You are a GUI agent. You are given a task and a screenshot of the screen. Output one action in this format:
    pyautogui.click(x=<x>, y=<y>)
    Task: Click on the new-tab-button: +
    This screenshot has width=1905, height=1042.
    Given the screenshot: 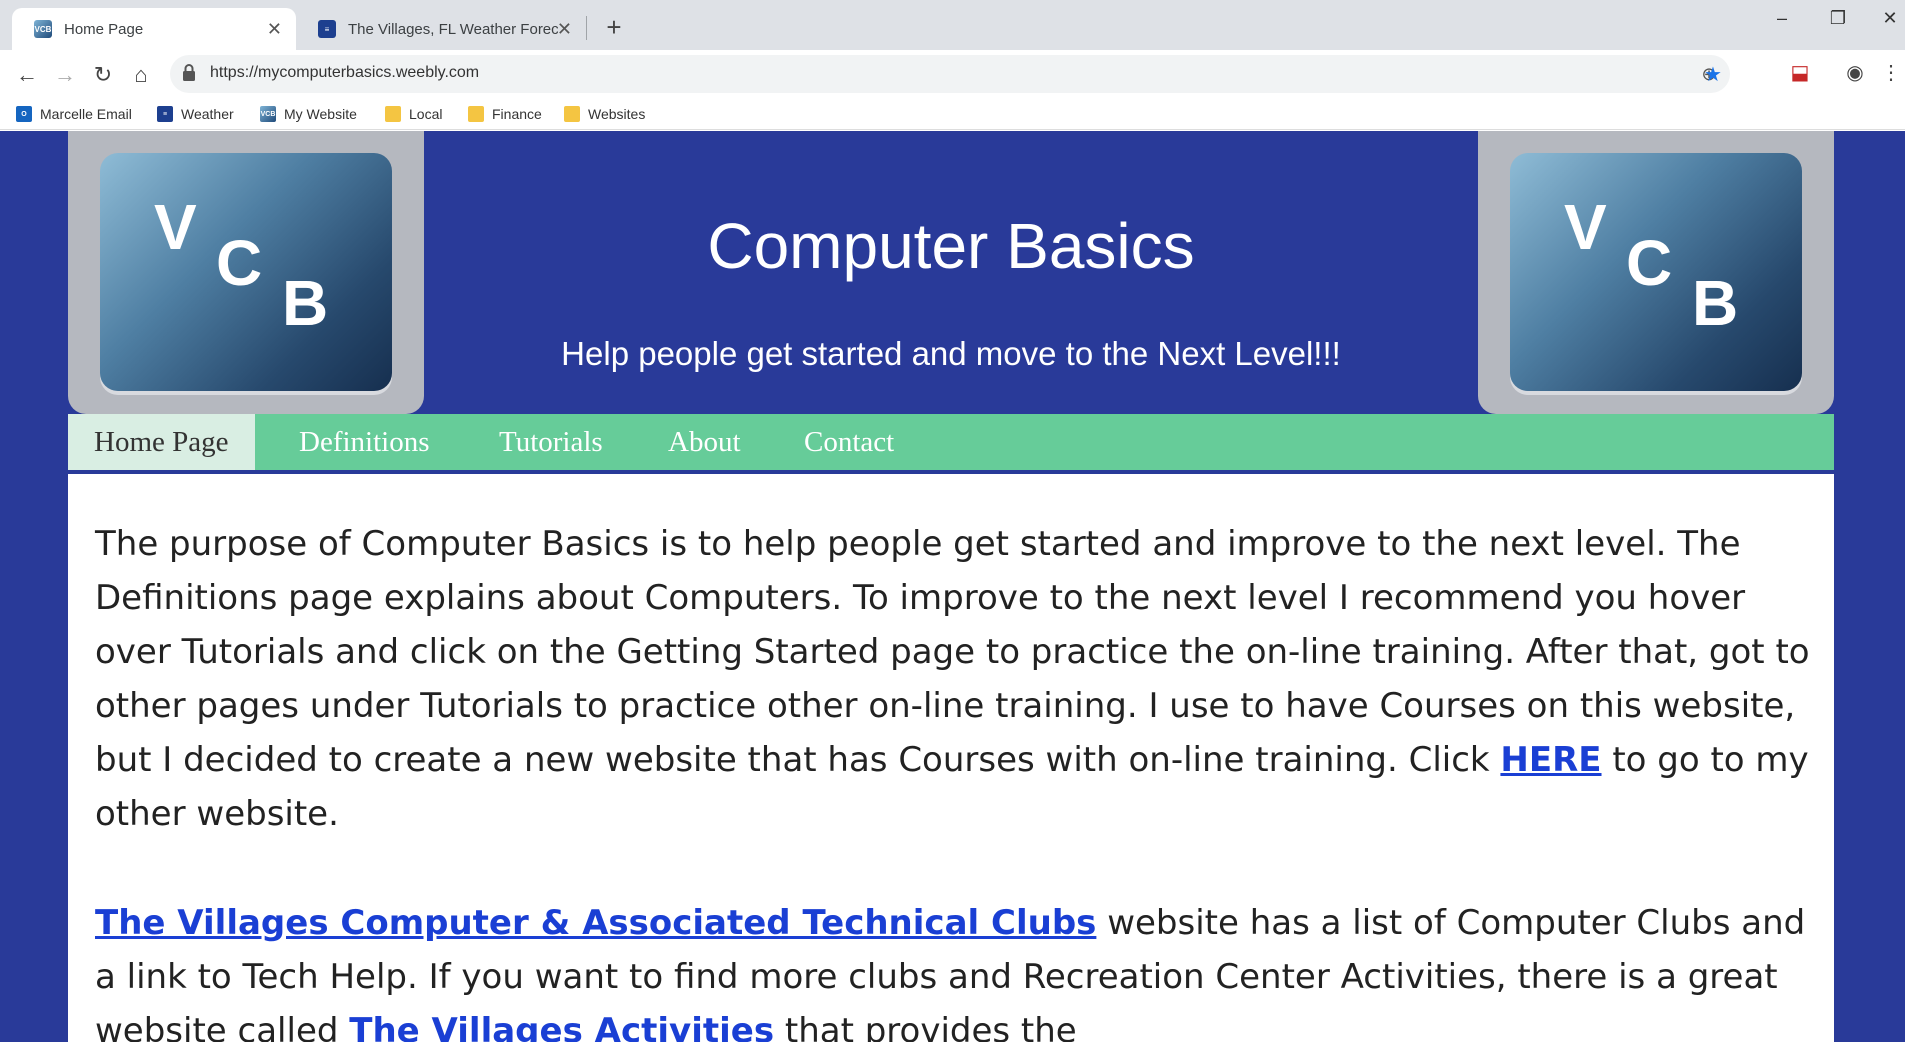 What is the action you would take?
    pyautogui.click(x=614, y=27)
    